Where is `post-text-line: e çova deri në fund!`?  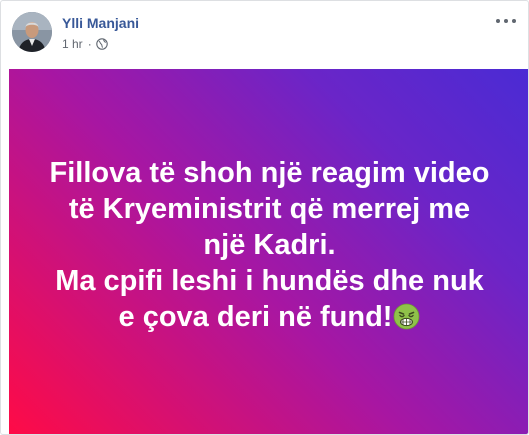 post-text-line: e çova deri në fund! is located at coordinates (255, 317).